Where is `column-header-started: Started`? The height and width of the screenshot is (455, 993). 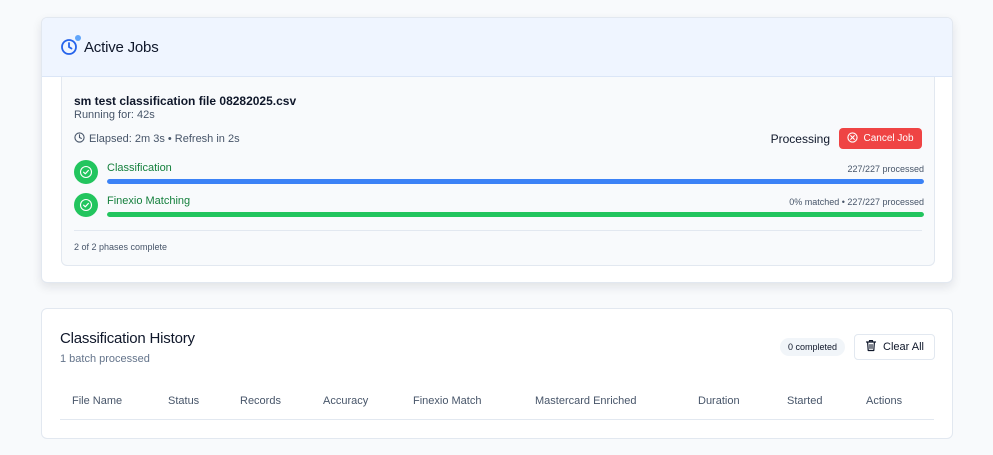 column-header-started: Started is located at coordinates (804, 401).